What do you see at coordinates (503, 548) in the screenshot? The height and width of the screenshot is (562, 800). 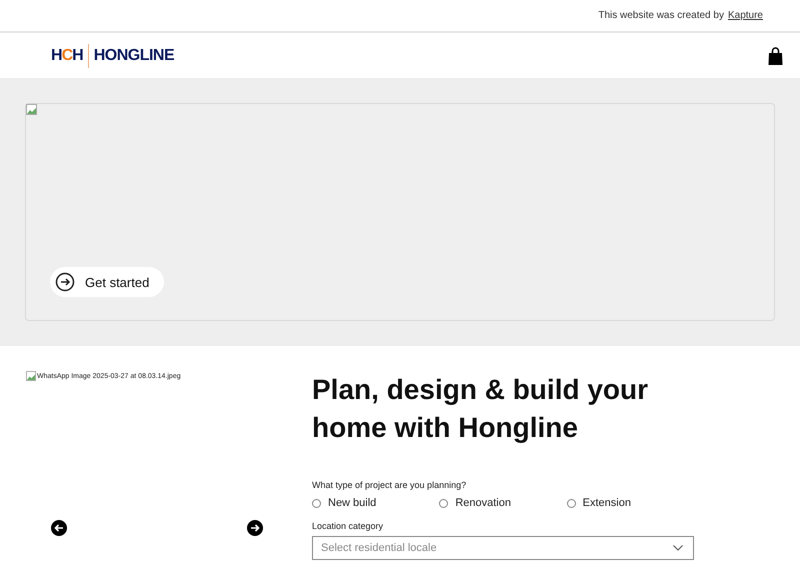 I see `location-select: Select residential locale` at bounding box center [503, 548].